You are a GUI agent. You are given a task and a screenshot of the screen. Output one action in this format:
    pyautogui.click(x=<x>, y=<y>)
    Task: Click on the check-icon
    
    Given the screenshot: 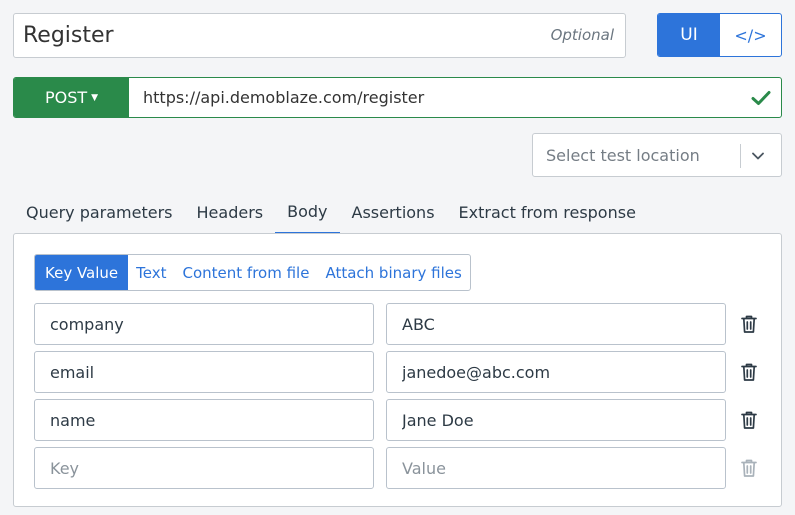 What is the action you would take?
    pyautogui.click(x=761, y=97)
    